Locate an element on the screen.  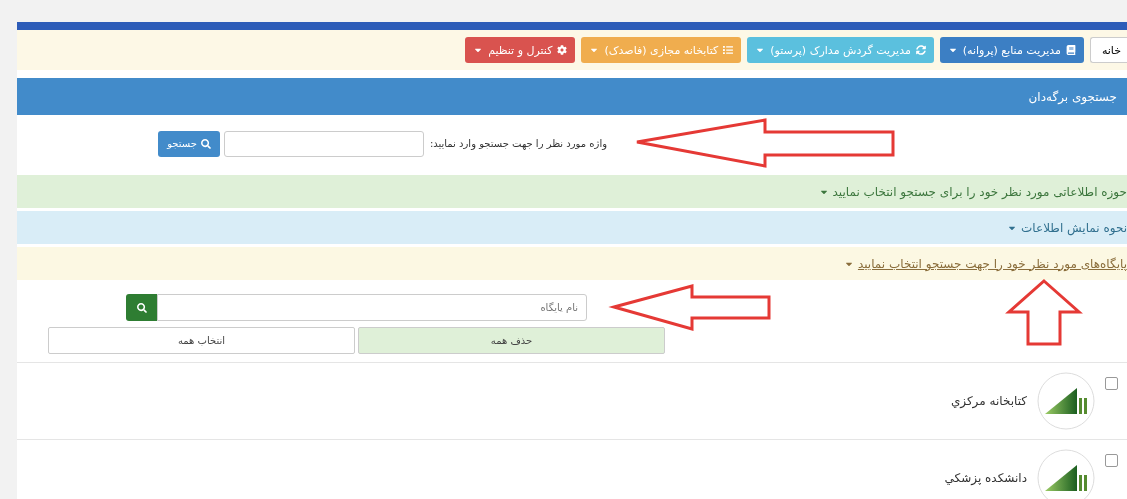
menu-button: کنترل و تنظیم is located at coordinates (520, 50).